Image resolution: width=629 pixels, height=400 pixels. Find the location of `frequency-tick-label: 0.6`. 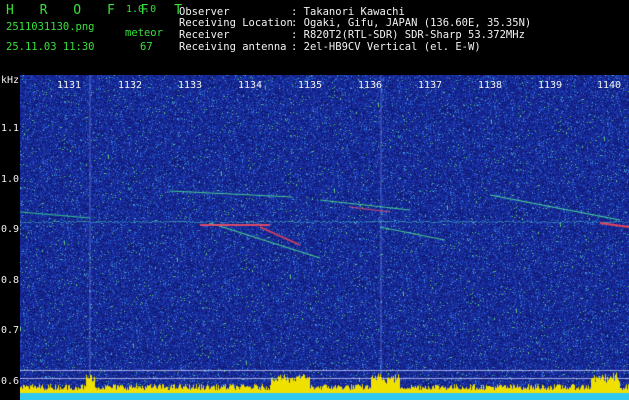

frequency-tick-label: 0.6 is located at coordinates (10, 381).